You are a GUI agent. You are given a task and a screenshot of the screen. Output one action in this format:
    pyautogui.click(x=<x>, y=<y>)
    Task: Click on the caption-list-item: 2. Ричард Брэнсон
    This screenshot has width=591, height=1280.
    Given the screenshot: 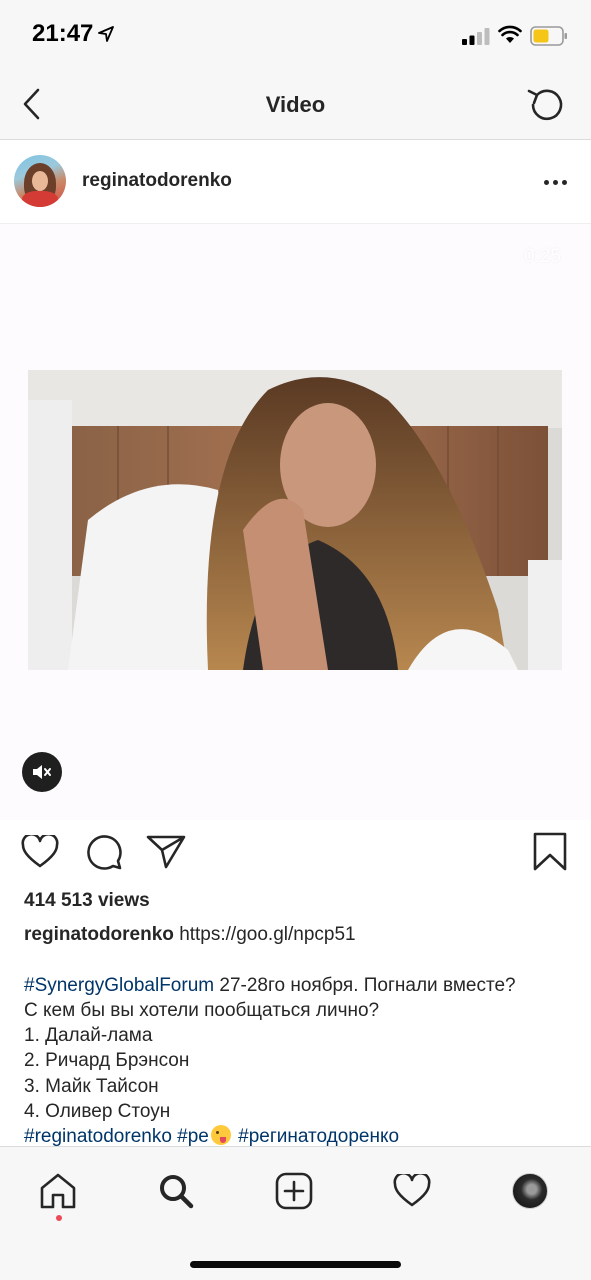 What is the action you would take?
    pyautogui.click(x=107, y=1061)
    